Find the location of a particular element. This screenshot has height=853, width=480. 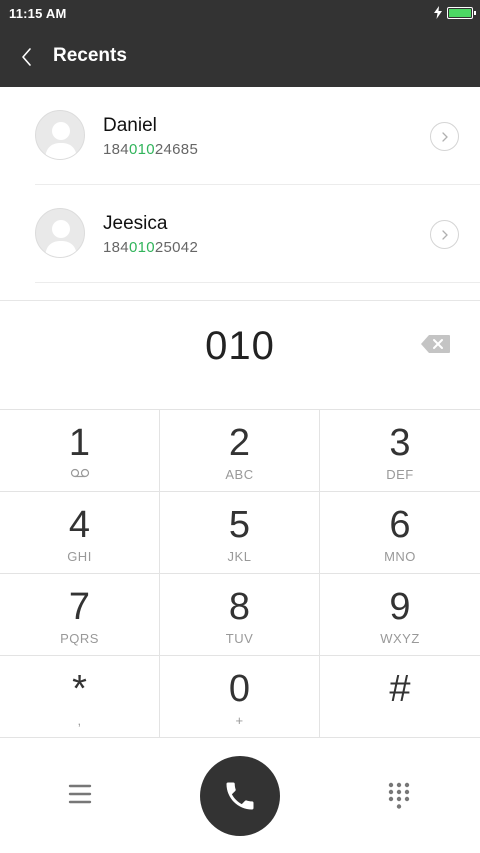

key-digit: 0 is located at coordinates (239, 689).